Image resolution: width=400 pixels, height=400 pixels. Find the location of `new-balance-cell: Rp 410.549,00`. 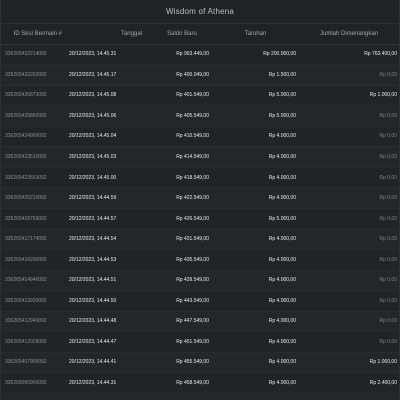

new-balance-cell: Rp 410.549,00 is located at coordinates (182, 137).